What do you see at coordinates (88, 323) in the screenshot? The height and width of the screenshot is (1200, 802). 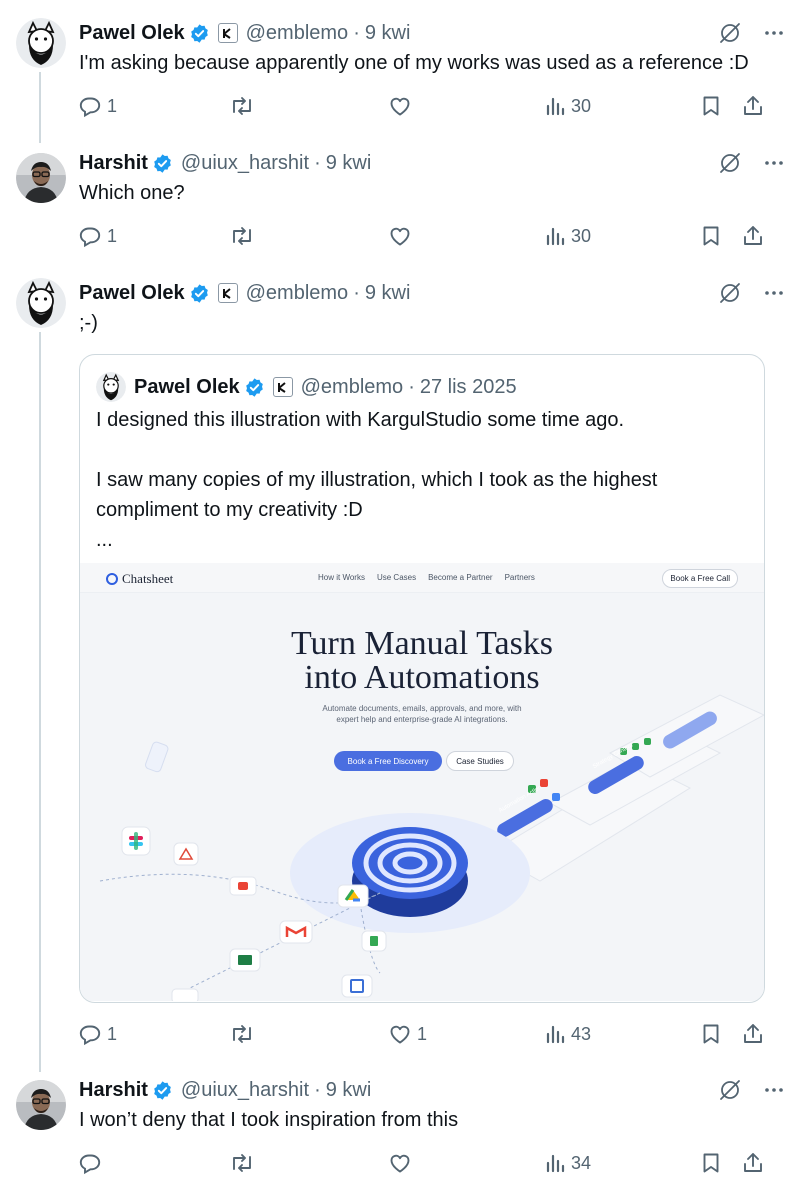 I see `tweet-text: ;-)` at bounding box center [88, 323].